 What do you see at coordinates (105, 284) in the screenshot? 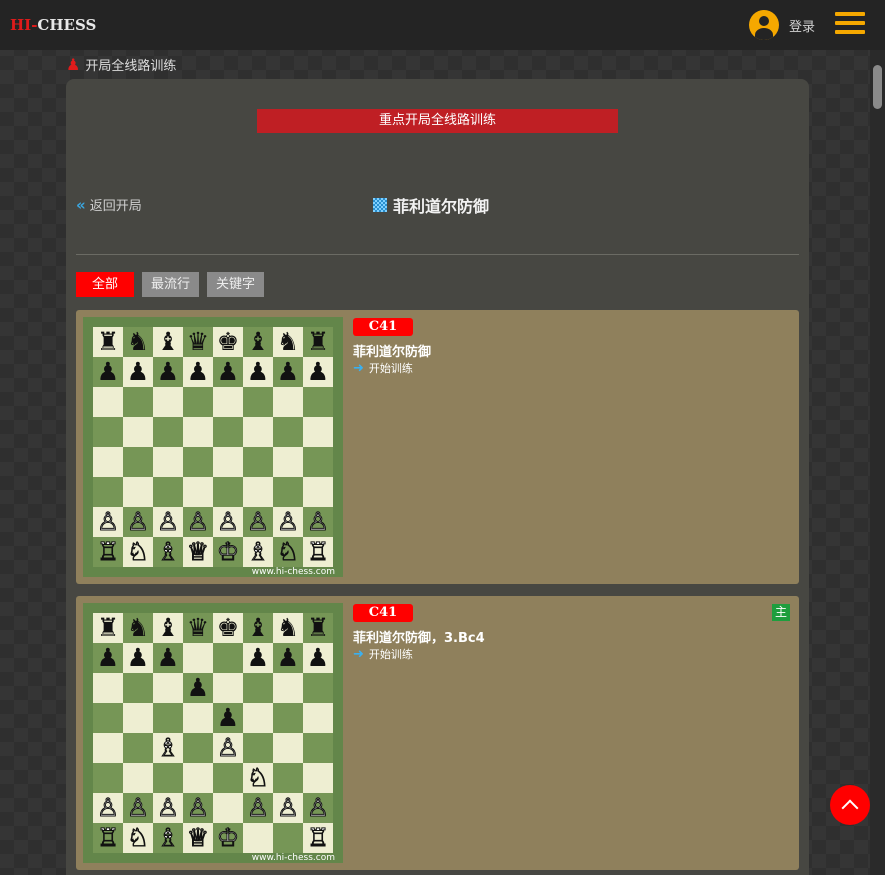
I see `filter-all-button: 全部` at bounding box center [105, 284].